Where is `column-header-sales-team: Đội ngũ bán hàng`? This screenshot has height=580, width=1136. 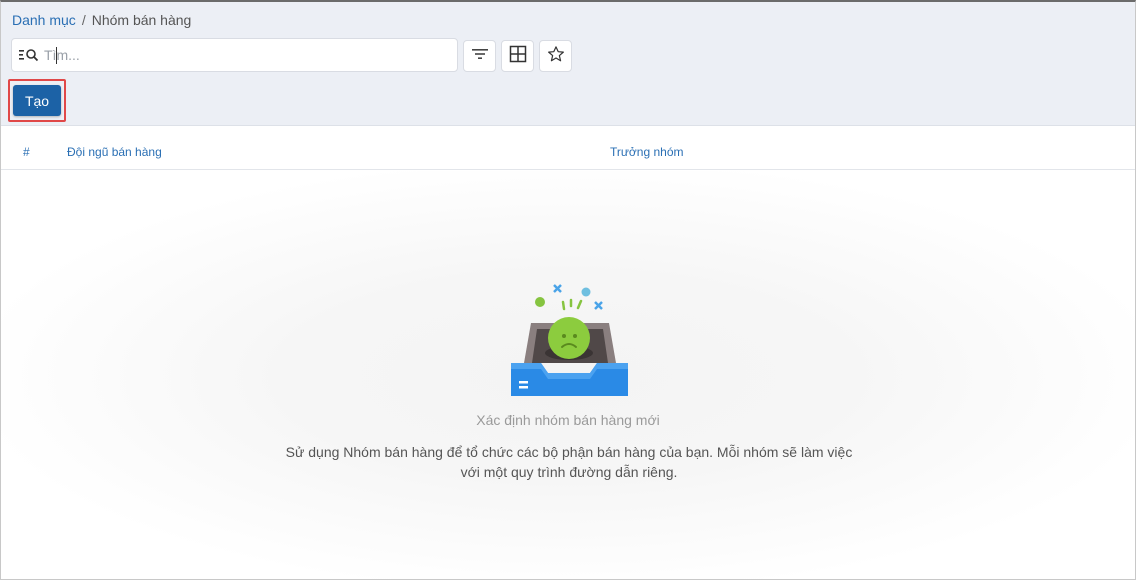
column-header-sales-team: Đội ngũ bán hàng is located at coordinates (114, 152).